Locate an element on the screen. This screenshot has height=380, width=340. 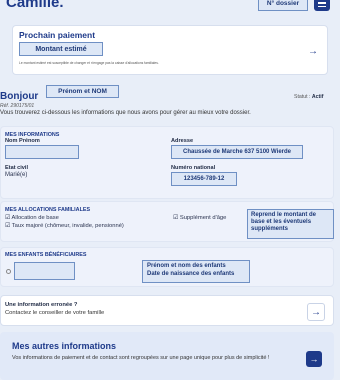
etat-label: Etat civil is located at coordinates (17, 168).